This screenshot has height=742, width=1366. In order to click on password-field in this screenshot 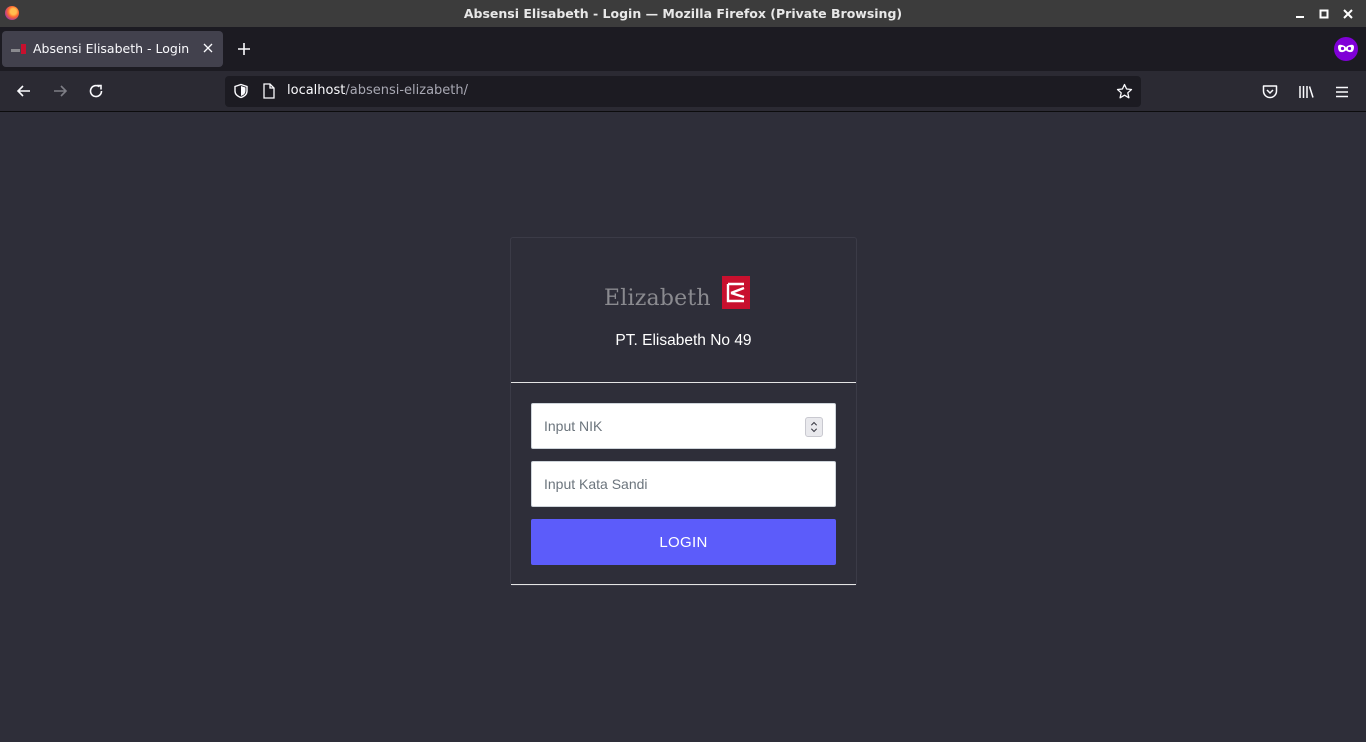, I will do `click(683, 484)`.